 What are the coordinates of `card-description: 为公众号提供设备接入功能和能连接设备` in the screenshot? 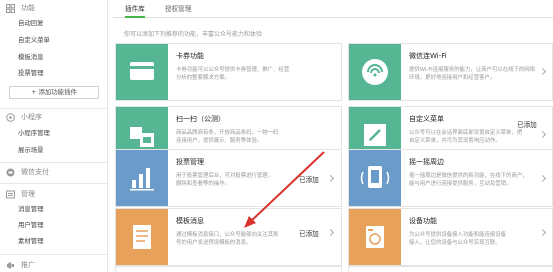 It's located at (458, 235).